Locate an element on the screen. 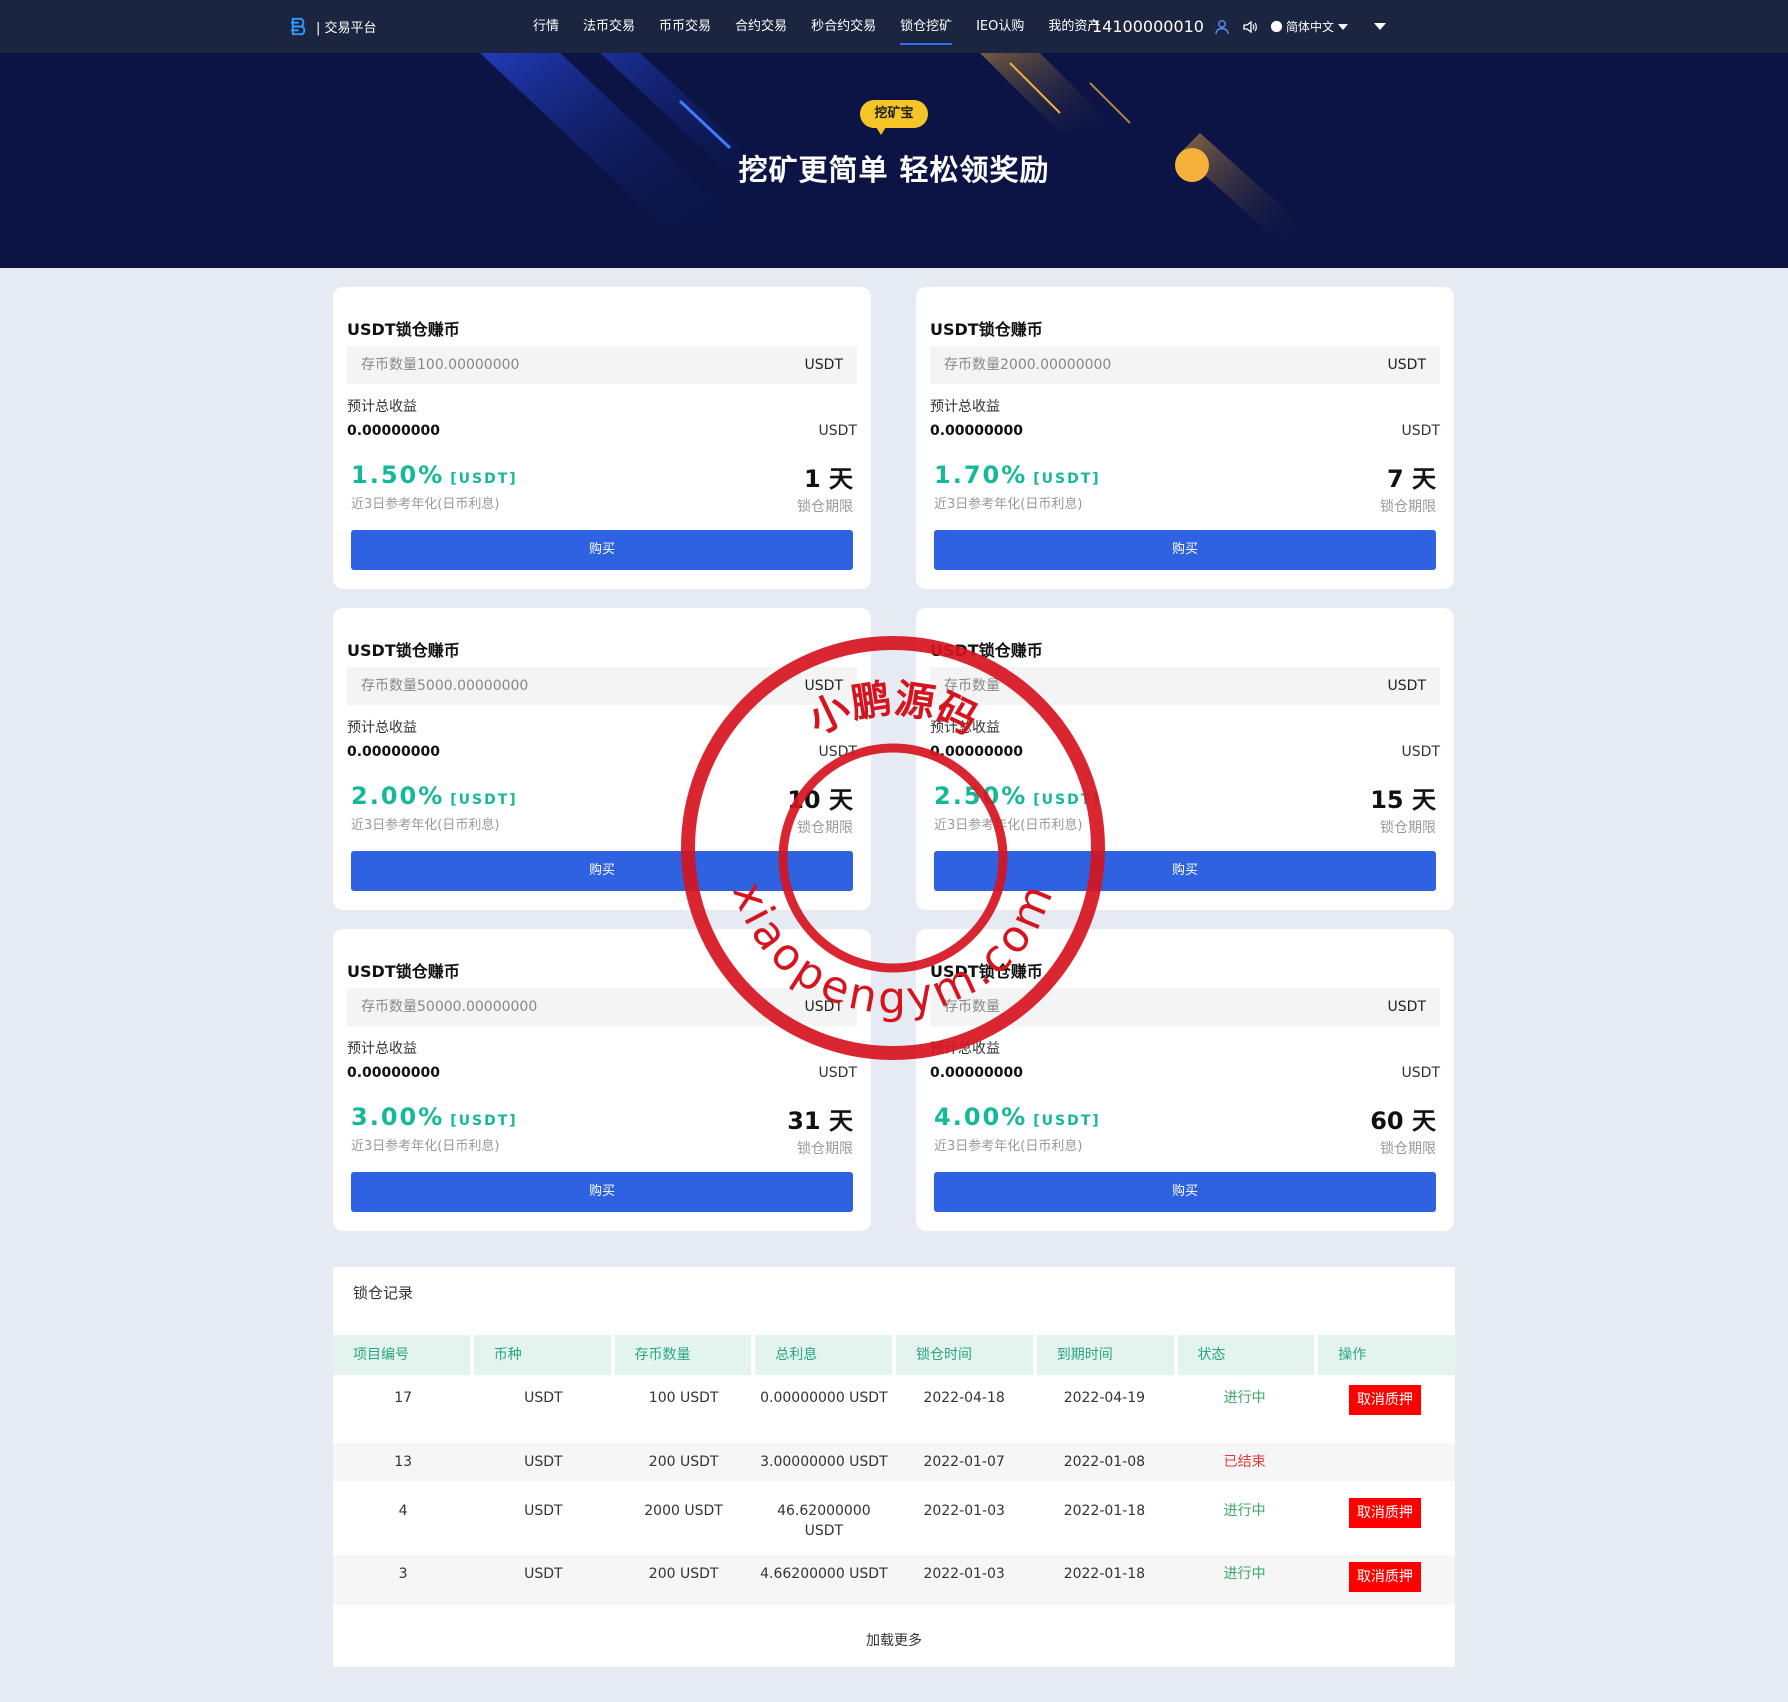 Image resolution: width=1788 pixels, height=1702 pixels. annual-rate: 1.70% [USDT] is located at coordinates (1017, 475).